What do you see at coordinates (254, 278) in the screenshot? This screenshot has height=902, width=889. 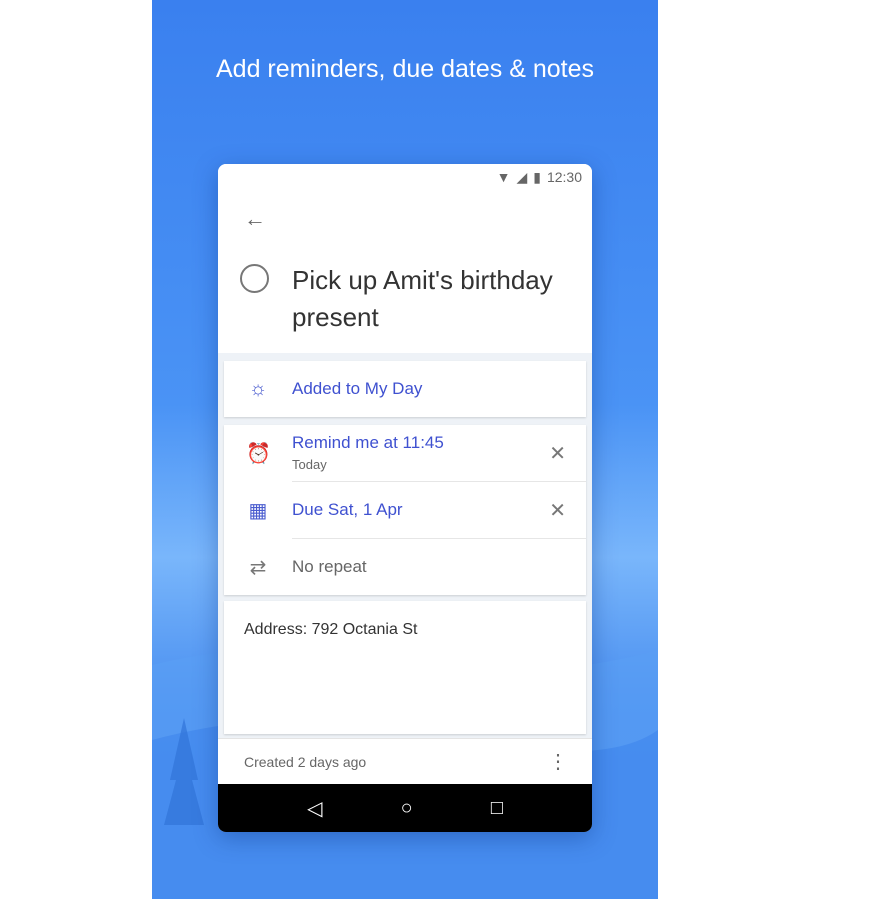 I see `complete-checkbox` at bounding box center [254, 278].